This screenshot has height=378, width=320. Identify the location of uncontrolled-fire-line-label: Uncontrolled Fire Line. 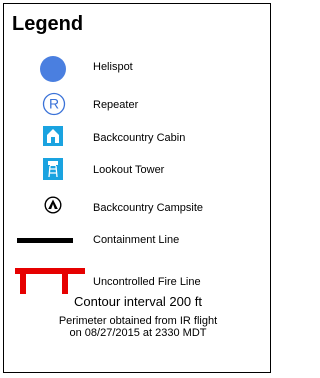
(147, 282).